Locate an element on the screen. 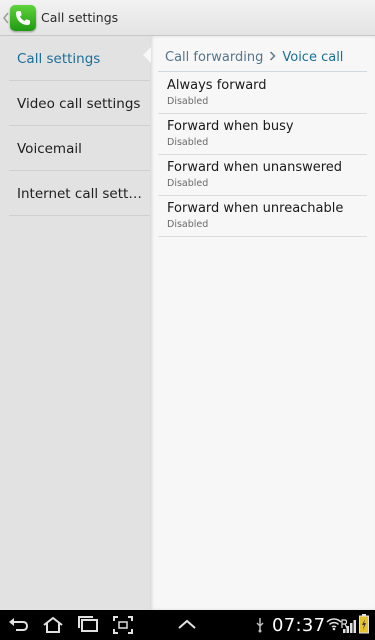  up-chevron-icon is located at coordinates (187, 627).